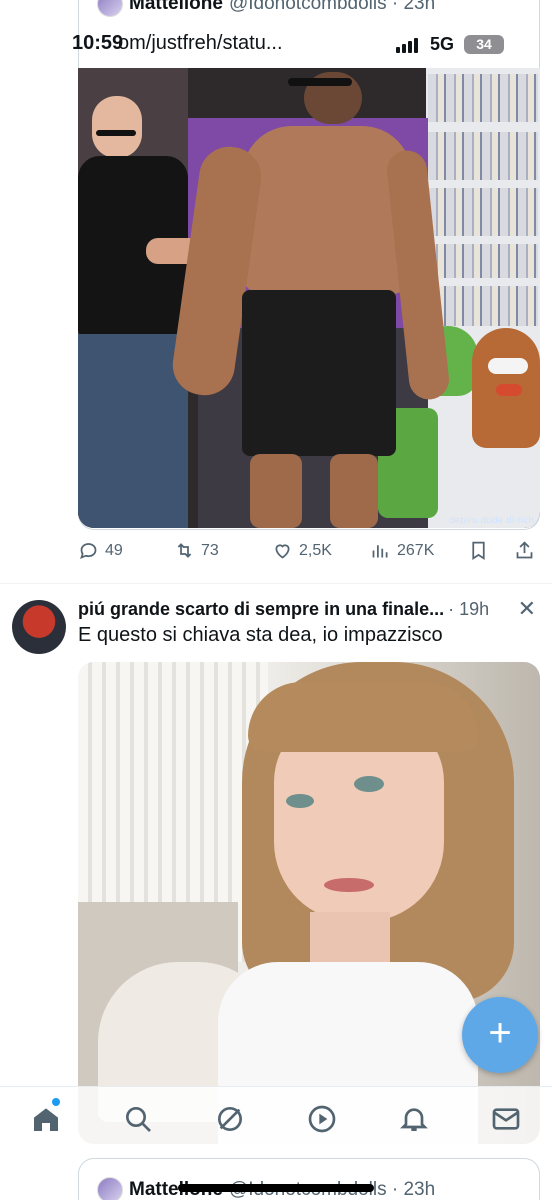 The image size is (552, 1200). I want to click on battery-icon: 34, so click(484, 44).